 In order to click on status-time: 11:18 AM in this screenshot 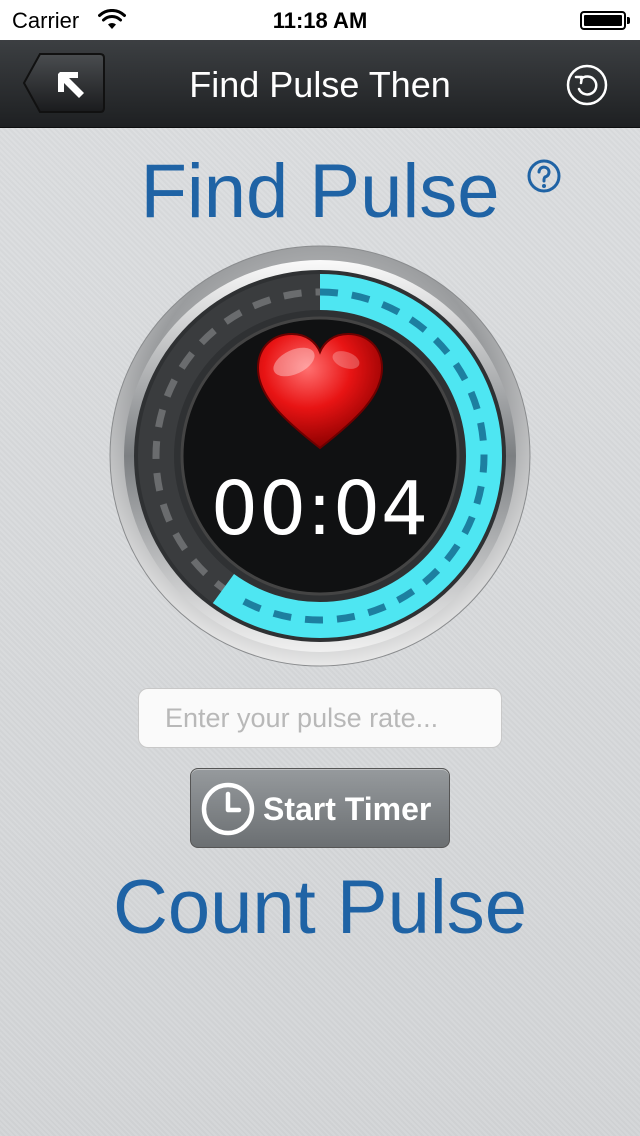, I will do `click(320, 20)`.